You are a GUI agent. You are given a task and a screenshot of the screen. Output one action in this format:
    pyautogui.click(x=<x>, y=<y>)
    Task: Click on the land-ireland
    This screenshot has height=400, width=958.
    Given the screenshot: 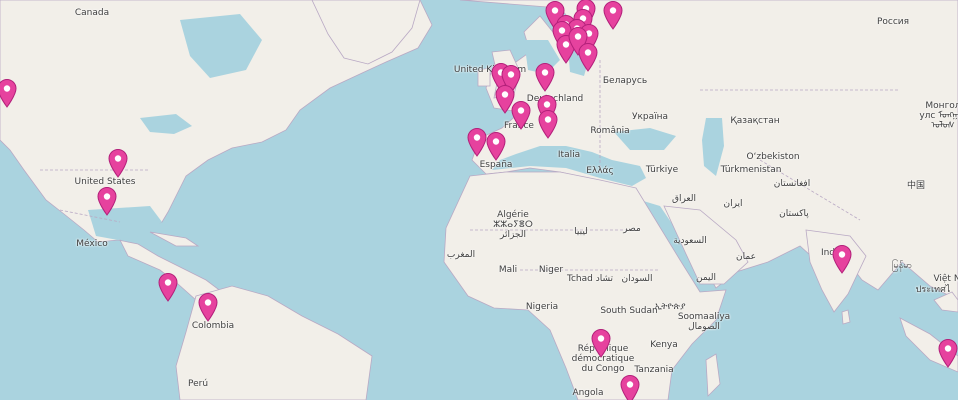 What is the action you would take?
    pyautogui.click(x=484, y=77)
    